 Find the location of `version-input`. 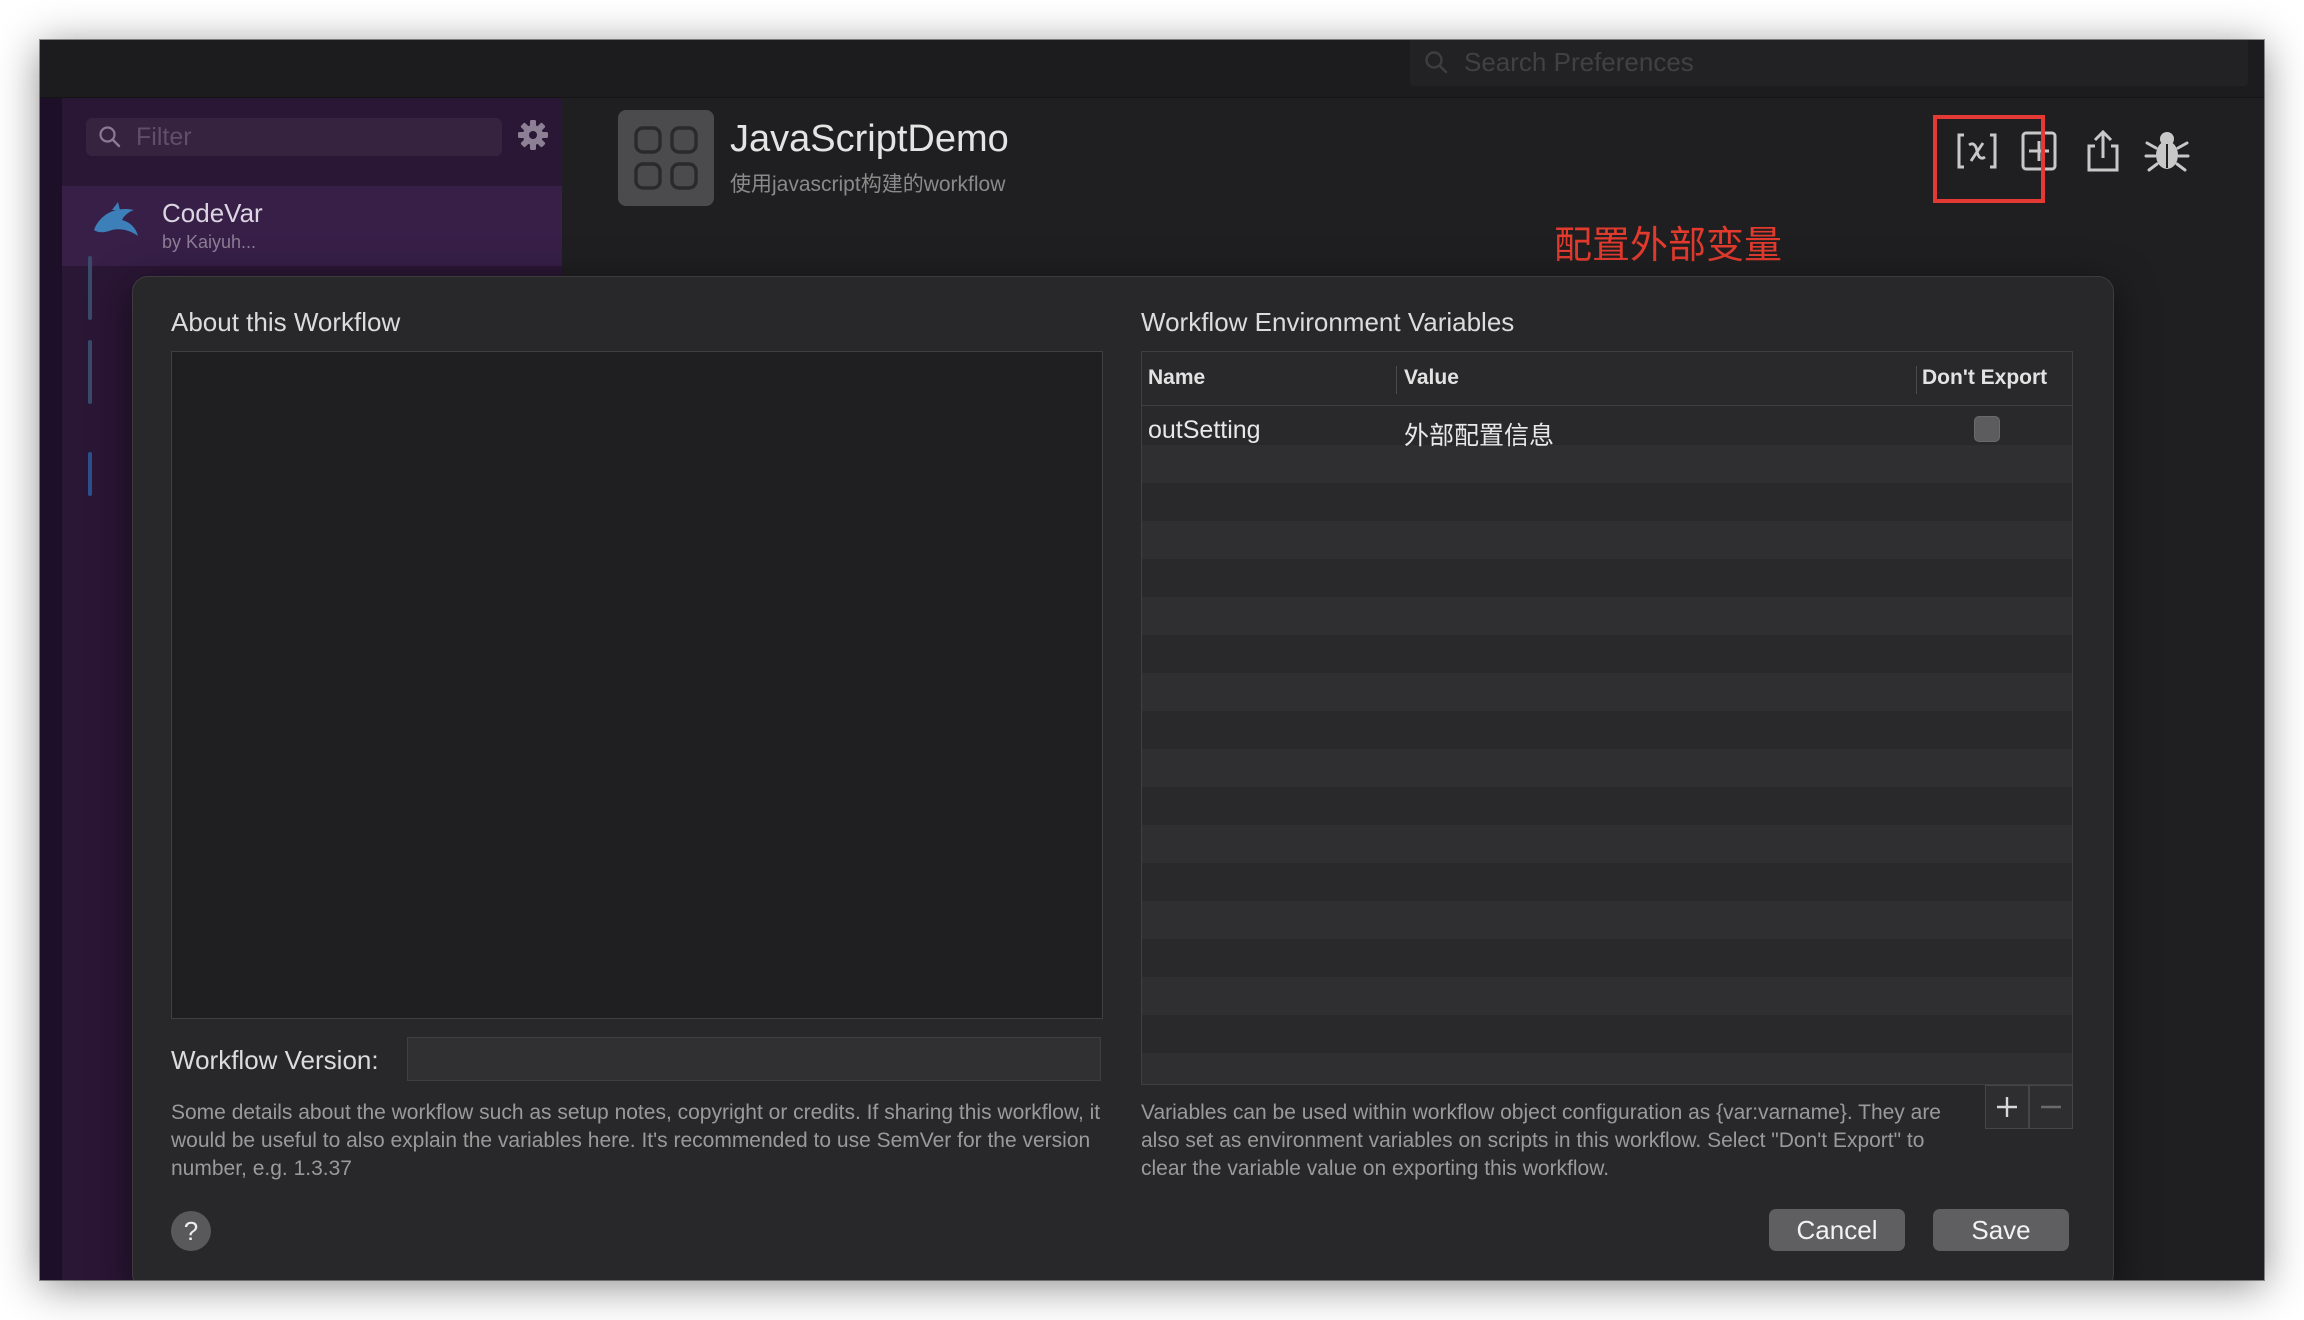

version-input is located at coordinates (754, 1059).